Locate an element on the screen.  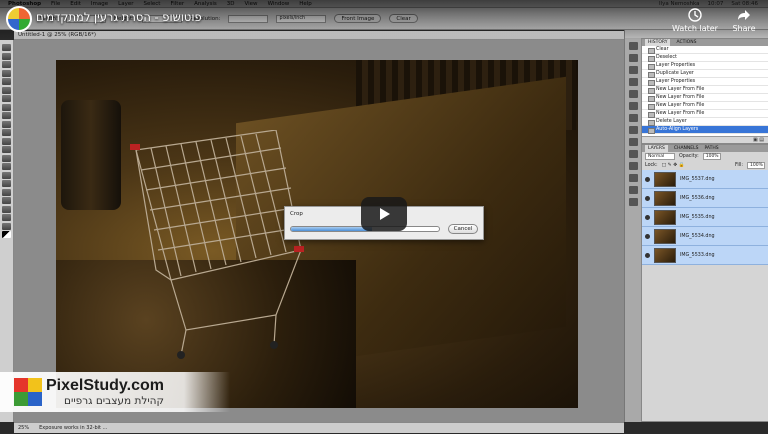
gradient-tool-icon is located at coordinates (6, 141).